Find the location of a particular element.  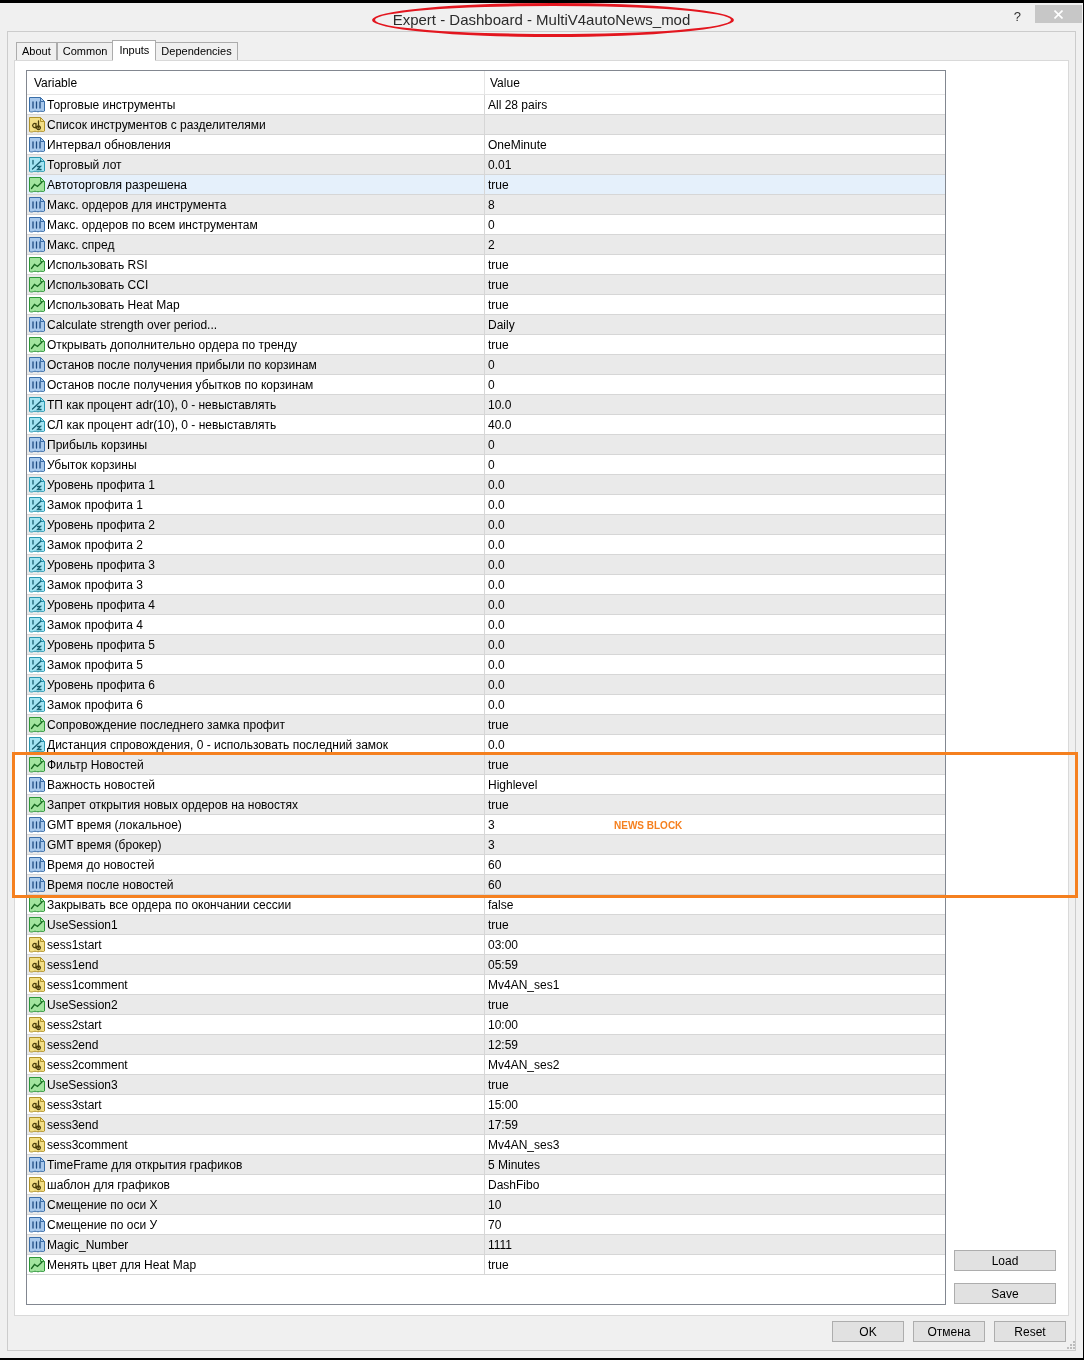

tab: Dependencies is located at coordinates (196, 51).